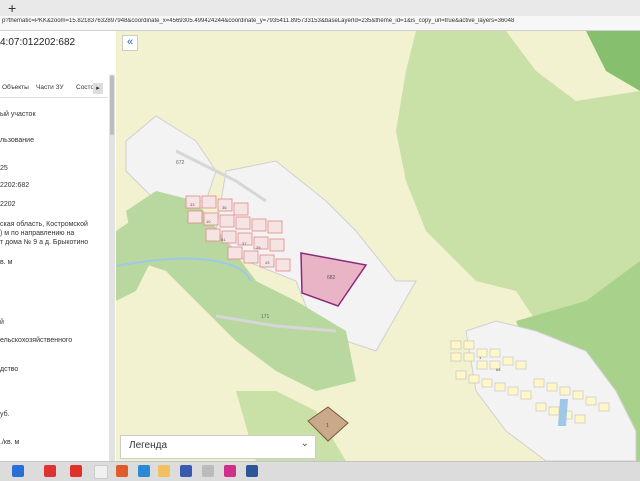 The width and height of the screenshot is (640, 481). Describe the element at coordinates (36, 340) in the screenshot. I see `info-row: ельскохозяйственного` at that location.